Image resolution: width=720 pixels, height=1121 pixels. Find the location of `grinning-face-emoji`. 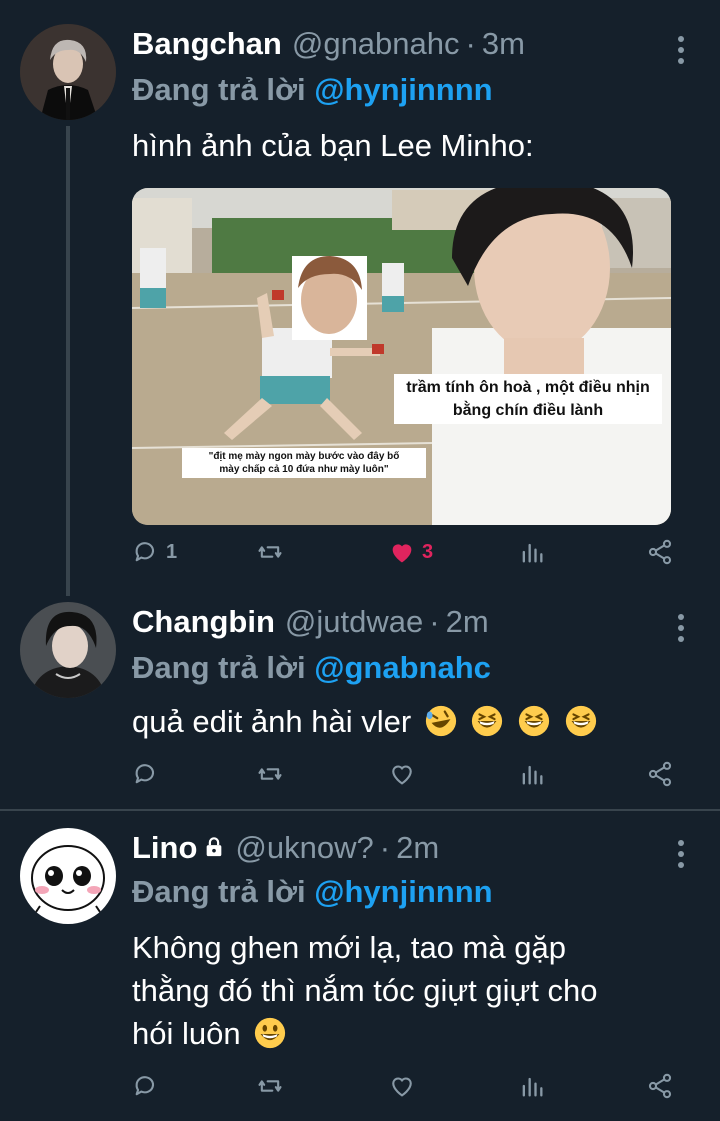

grinning-face-emoji is located at coordinates (270, 1033).